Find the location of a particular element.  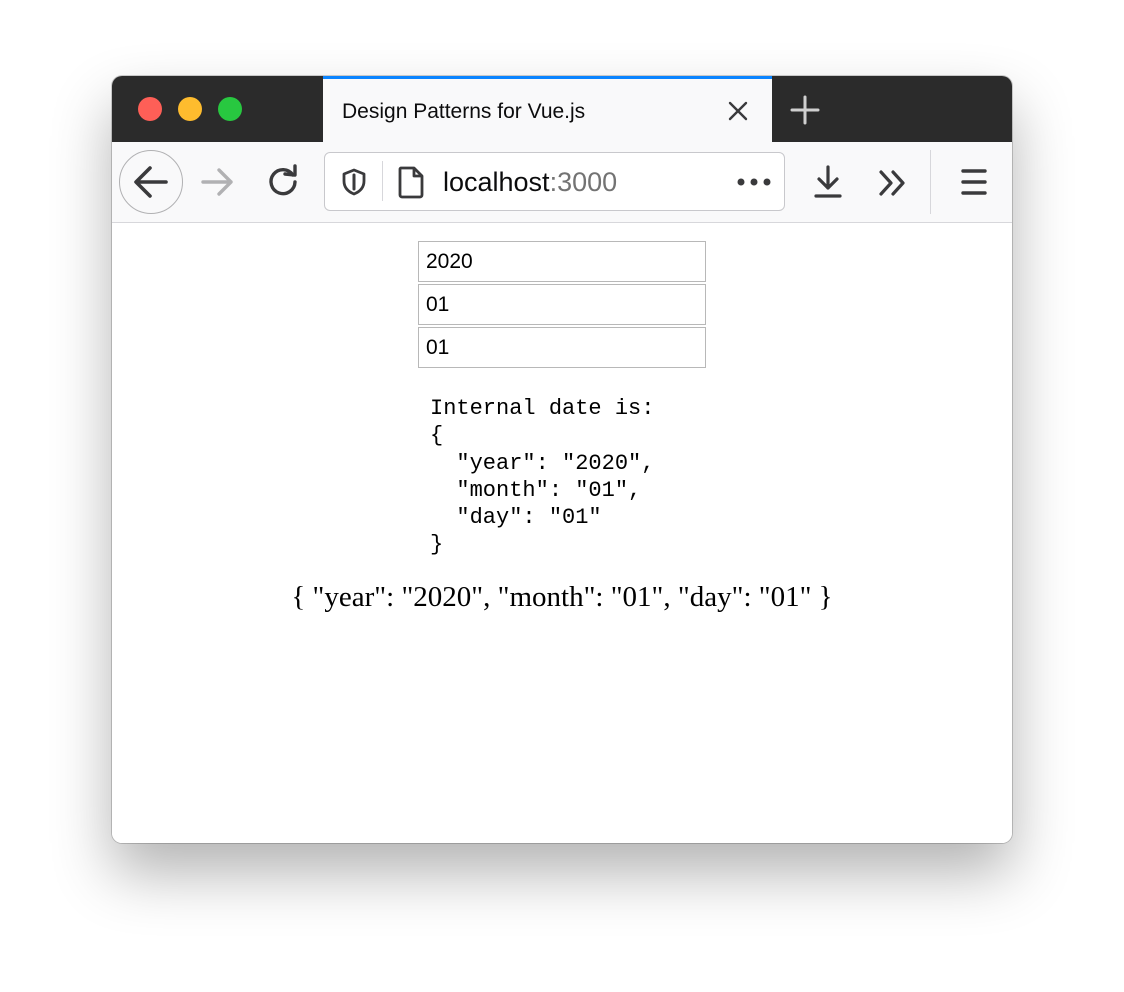

back-arrow-icon is located at coordinates (151, 182).